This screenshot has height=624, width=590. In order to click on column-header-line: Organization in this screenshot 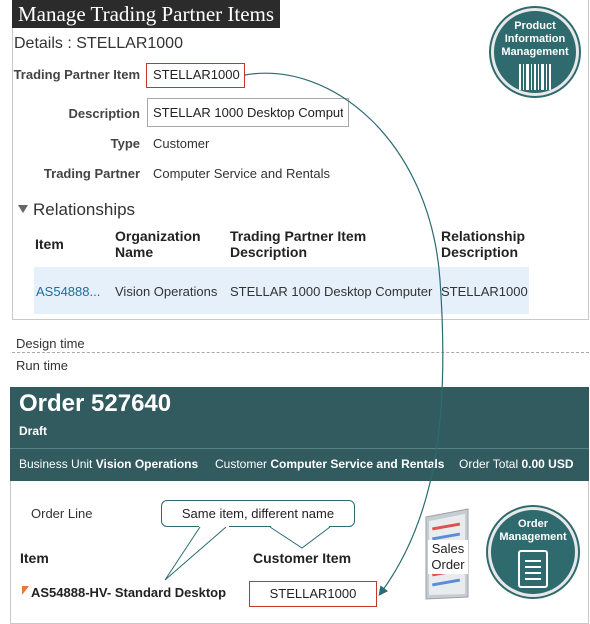, I will do `click(158, 236)`.